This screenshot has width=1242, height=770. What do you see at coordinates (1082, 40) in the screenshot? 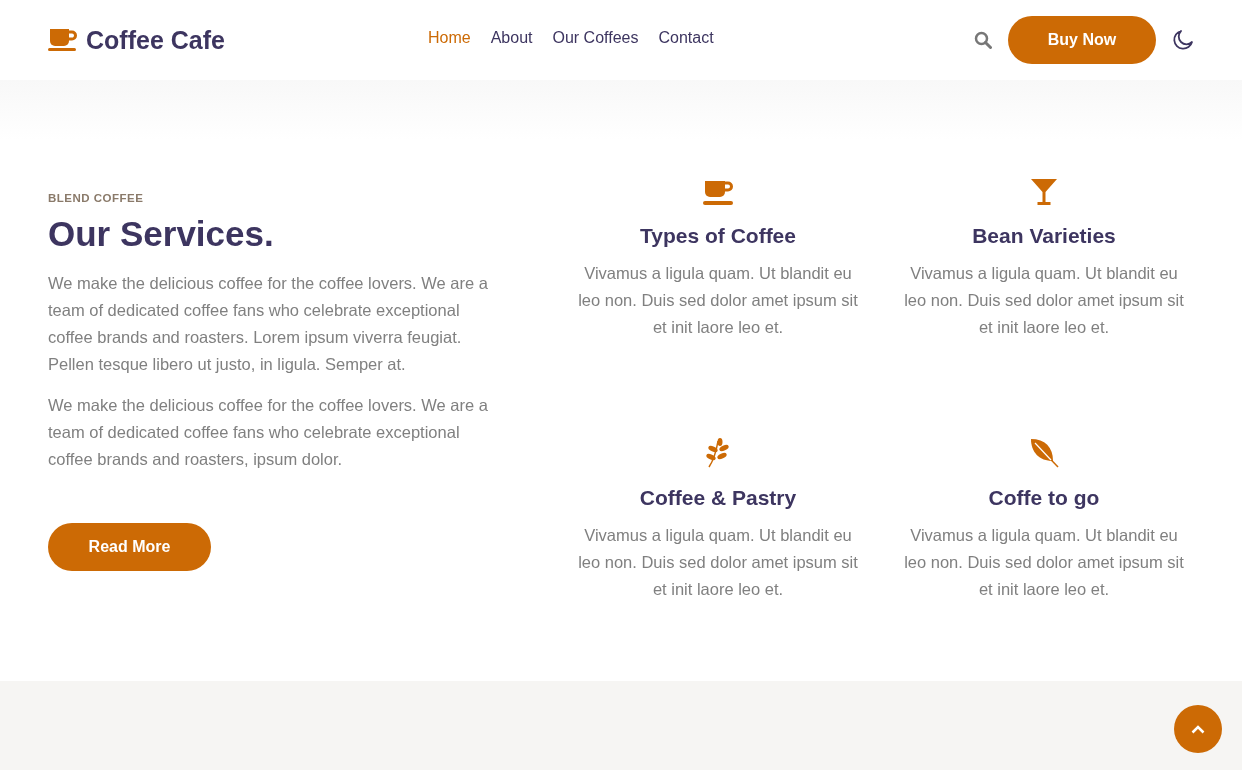
I see `buy-now-button: Buy Now` at bounding box center [1082, 40].